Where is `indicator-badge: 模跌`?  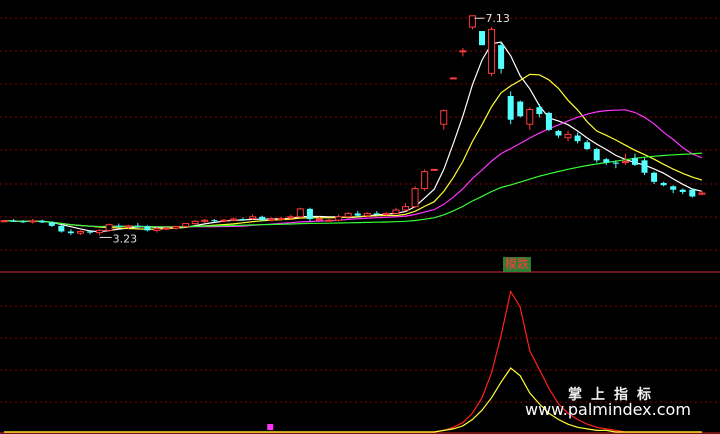 indicator-badge: 模跌 is located at coordinates (517, 264).